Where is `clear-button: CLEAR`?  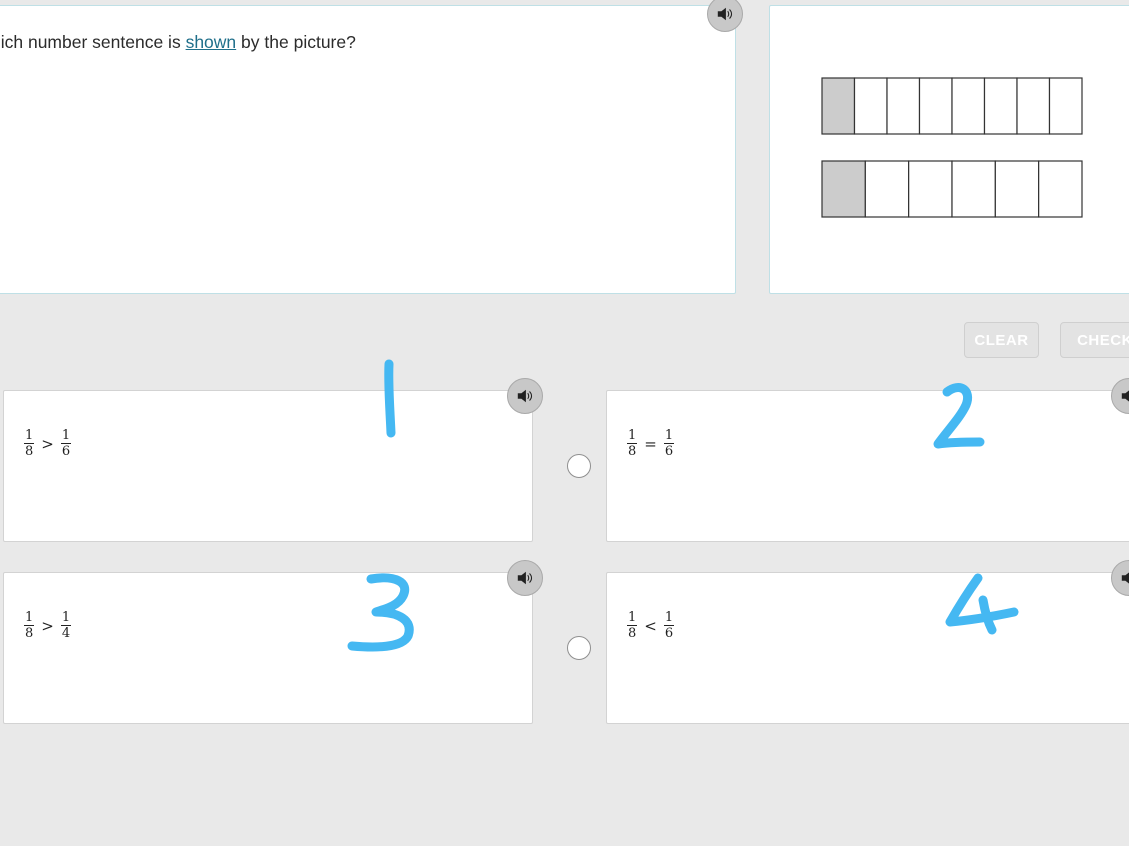 clear-button: CLEAR is located at coordinates (1001, 340).